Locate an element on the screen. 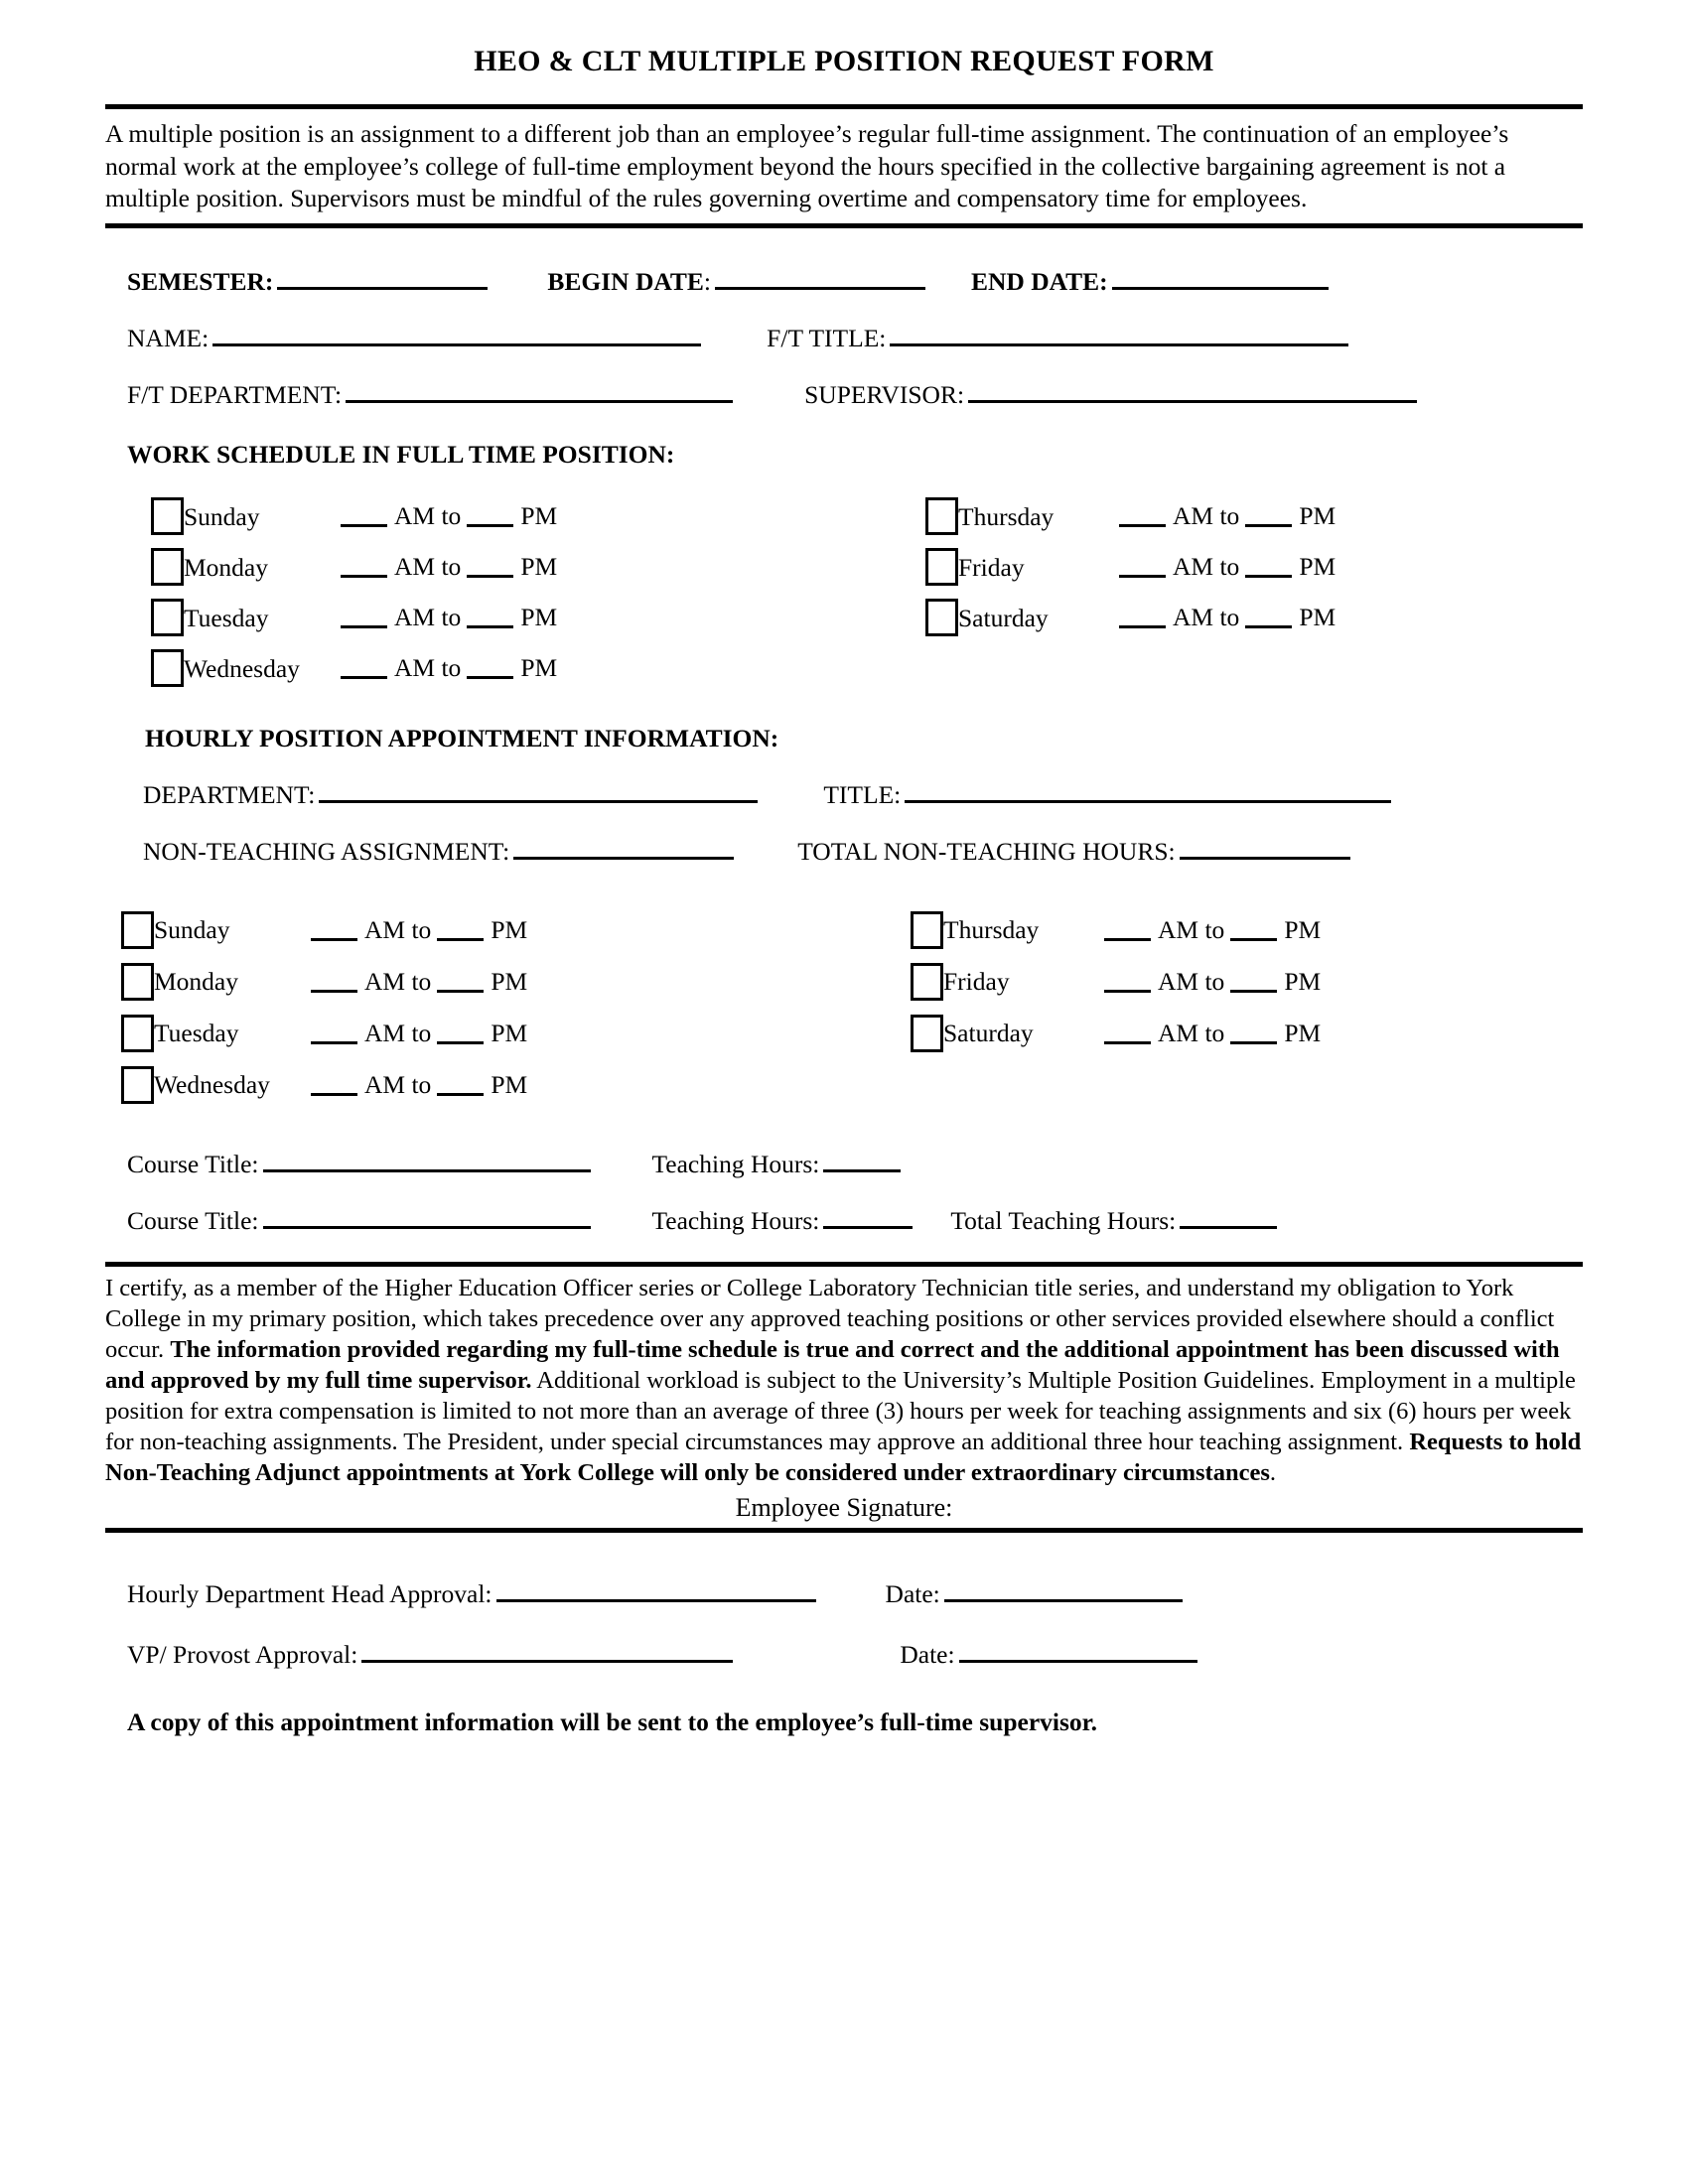  hourly-position-heading: HOURLY POSITION APPOINTMENT INFORMATION: is located at coordinates (462, 737).